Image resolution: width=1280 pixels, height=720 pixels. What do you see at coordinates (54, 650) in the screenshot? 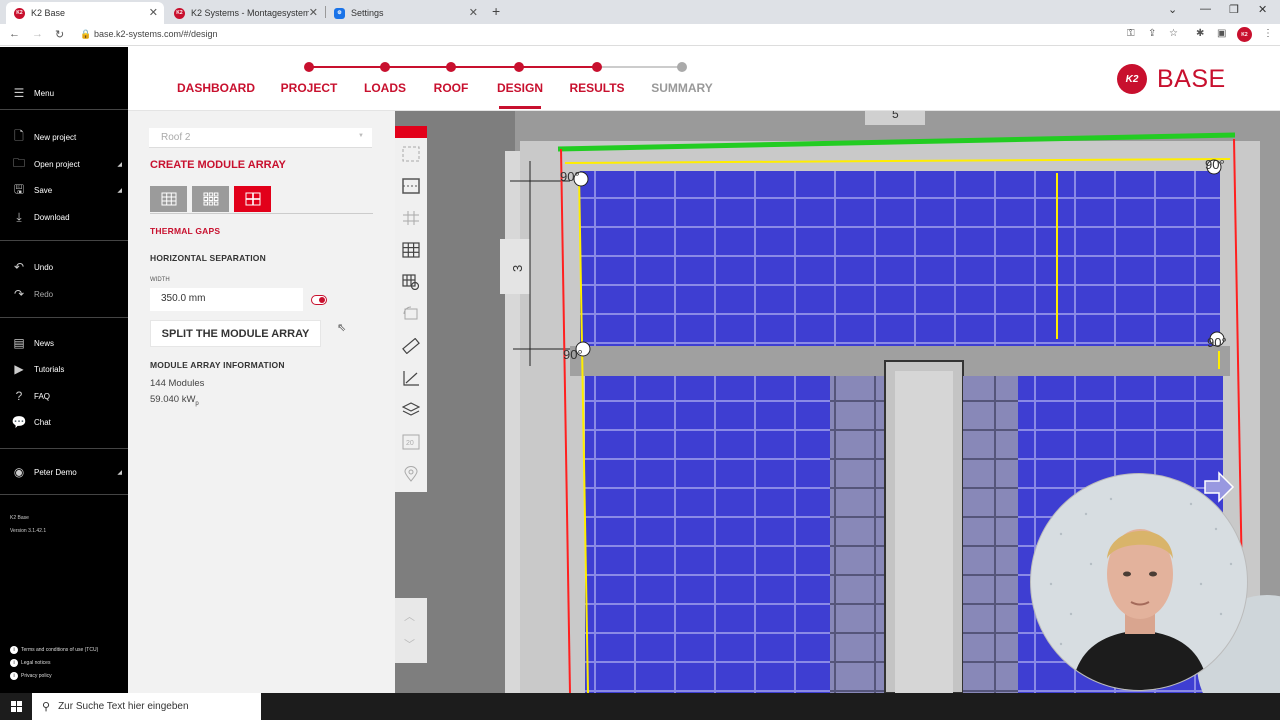
I see `tcu-link: i Terms and conditions of use (TCU)` at bounding box center [54, 650].